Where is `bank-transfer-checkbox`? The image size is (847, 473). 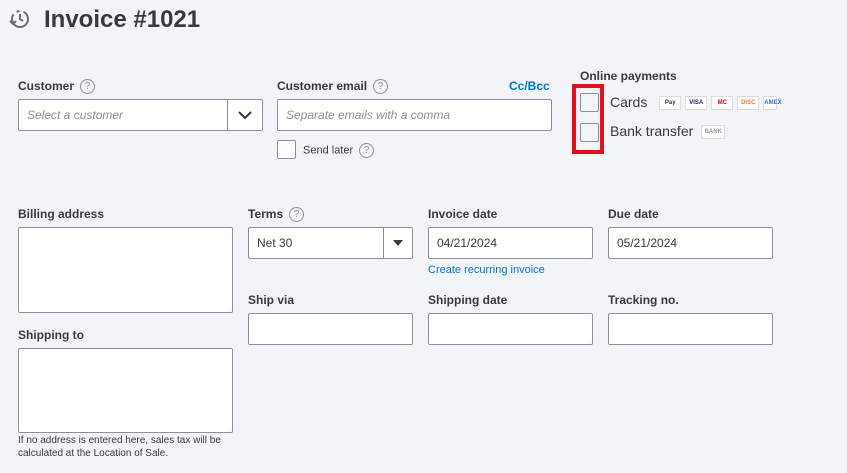
bank-transfer-checkbox is located at coordinates (589, 132).